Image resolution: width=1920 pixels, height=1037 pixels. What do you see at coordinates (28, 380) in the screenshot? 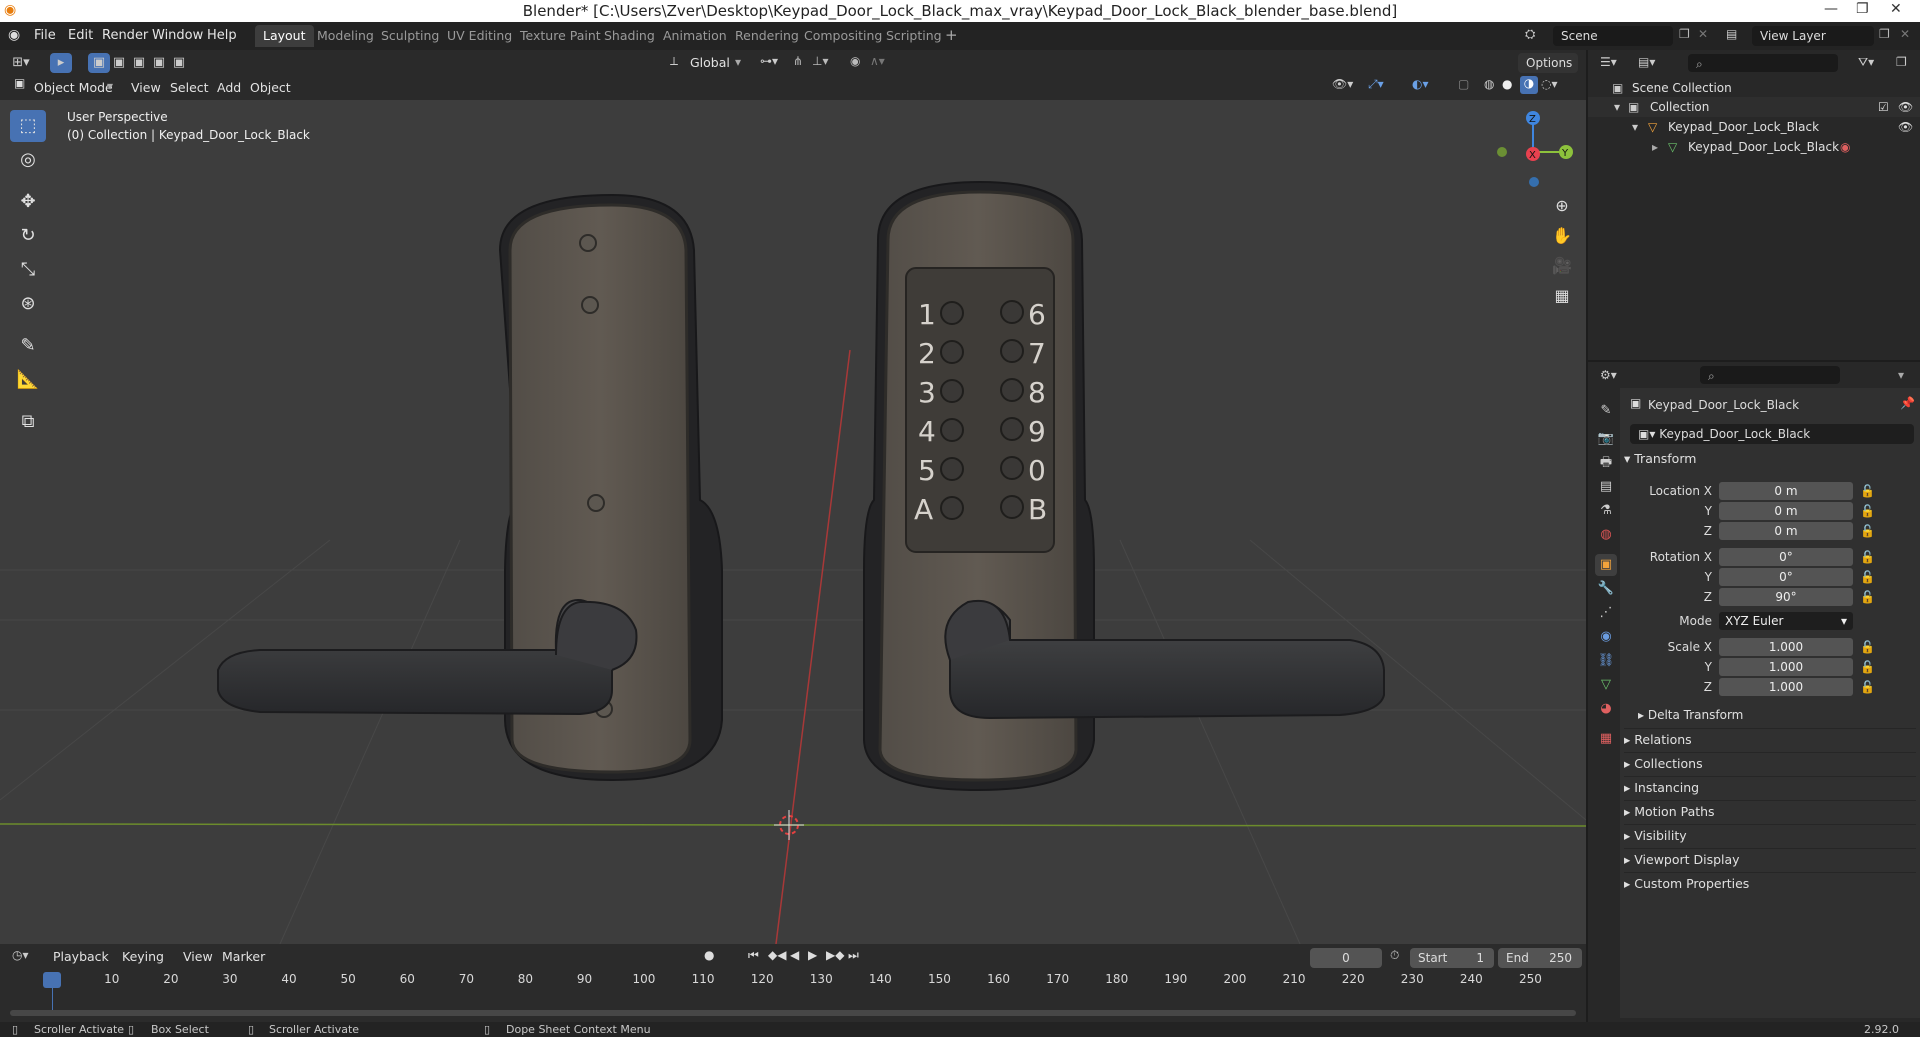
I see `measure-tool-icon: 📐` at bounding box center [28, 380].